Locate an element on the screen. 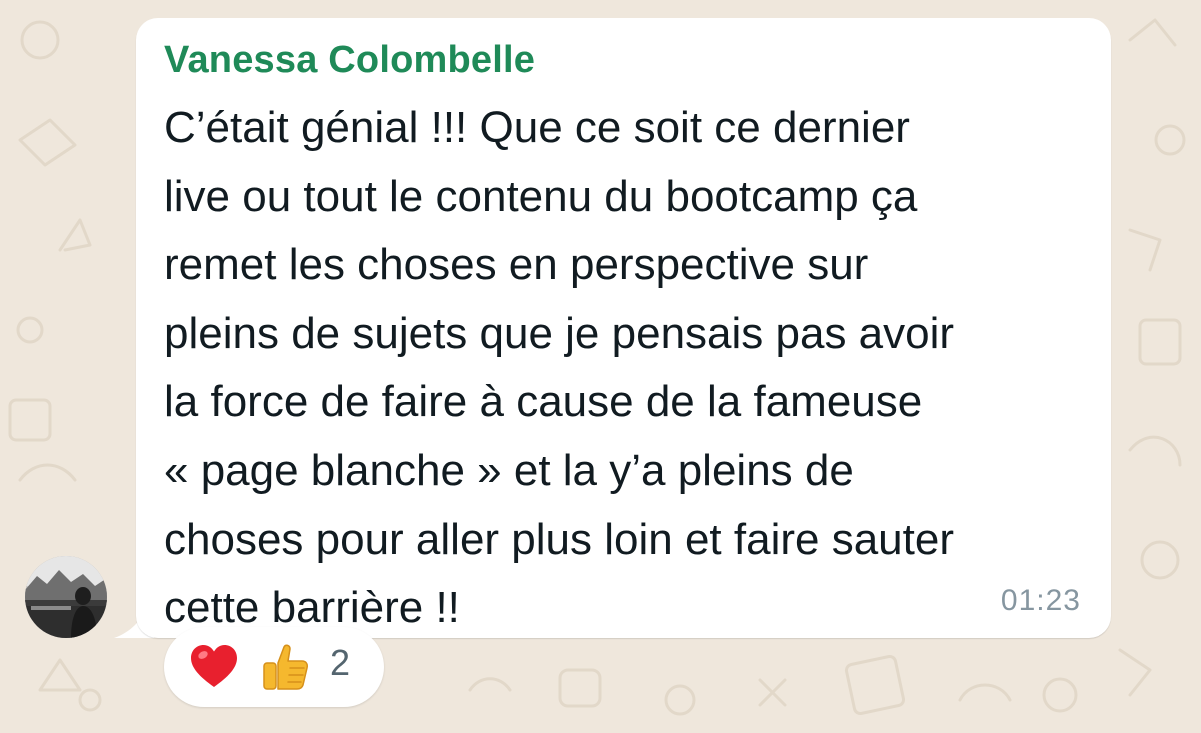  thumbs-up-icon is located at coordinates (285, 667).